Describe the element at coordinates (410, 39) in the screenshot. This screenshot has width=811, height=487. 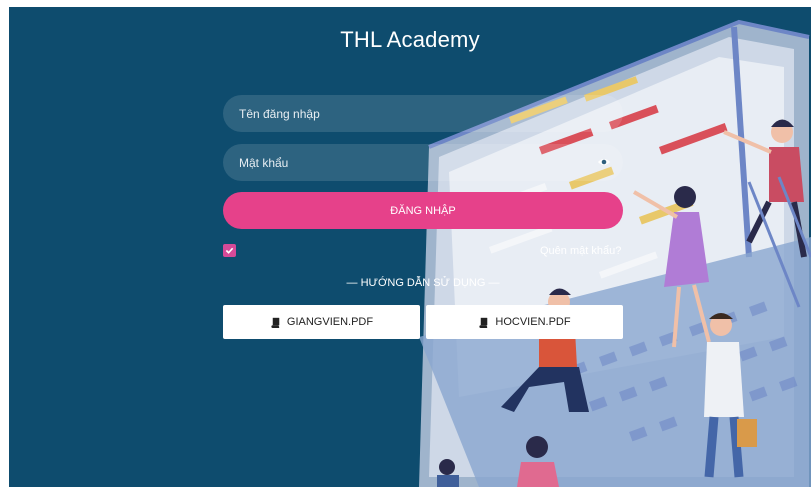
I see `app-title: THL Academy` at that location.